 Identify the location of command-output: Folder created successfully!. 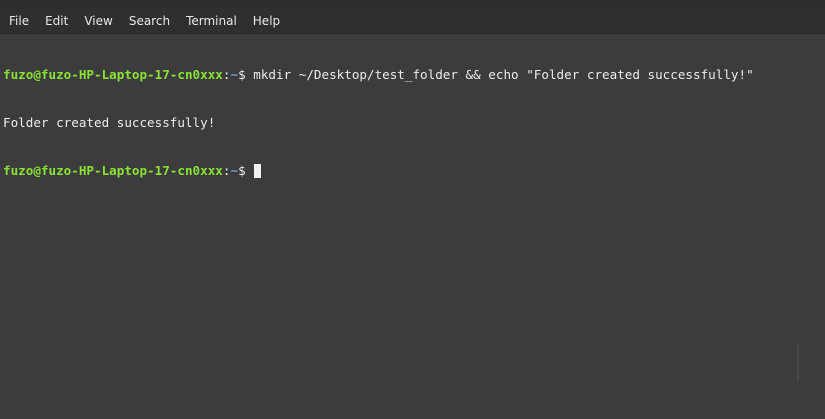
(109, 122).